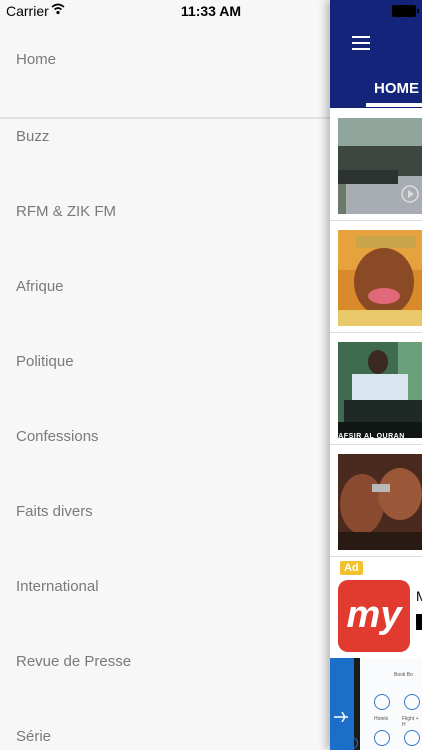 The image size is (422, 750). Describe the element at coordinates (57, 436) in the screenshot. I see `menu-item-confessions: Confessions` at that location.